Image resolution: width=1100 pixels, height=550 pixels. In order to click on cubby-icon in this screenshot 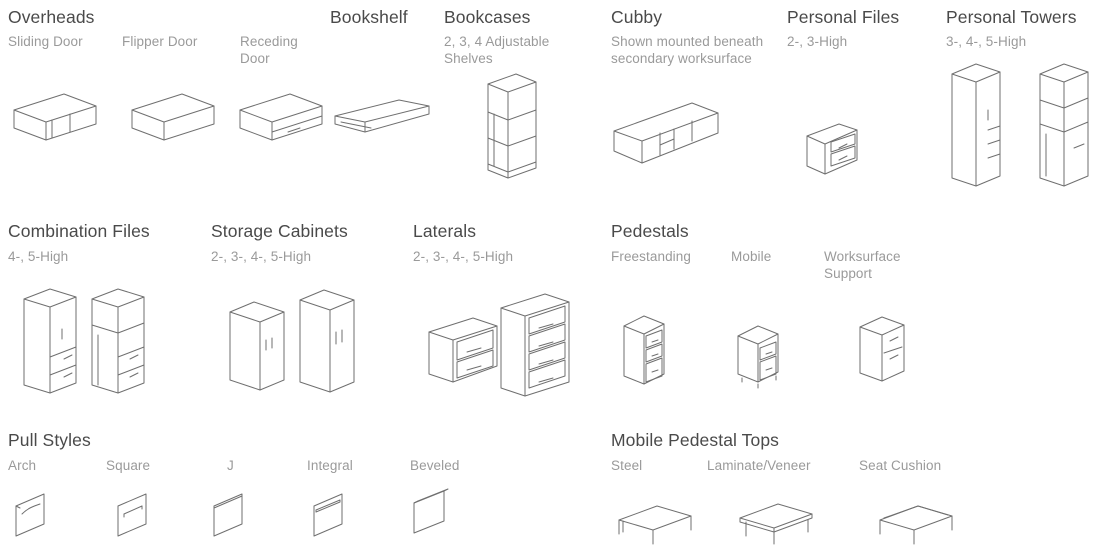, I will do `click(667, 136)`.